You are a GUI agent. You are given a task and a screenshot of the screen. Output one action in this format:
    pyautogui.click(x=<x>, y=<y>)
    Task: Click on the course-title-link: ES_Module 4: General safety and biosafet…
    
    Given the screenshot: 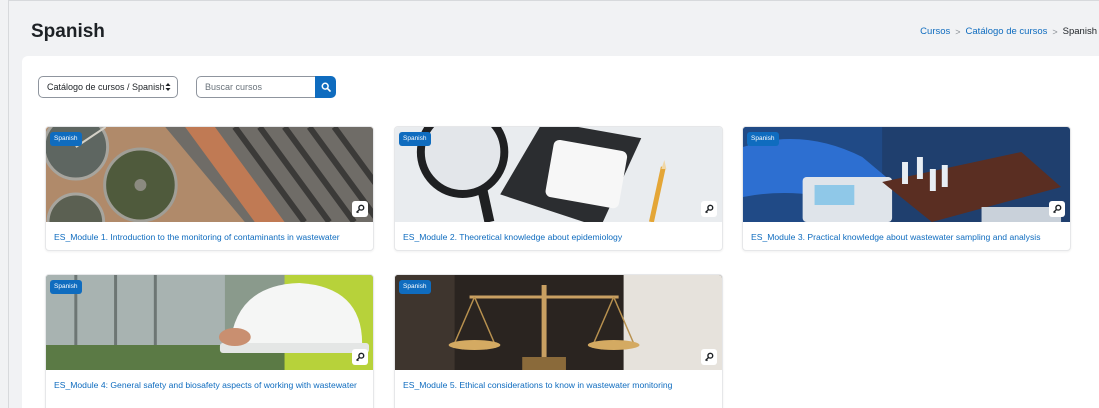 What is the action you would take?
    pyautogui.click(x=209, y=385)
    